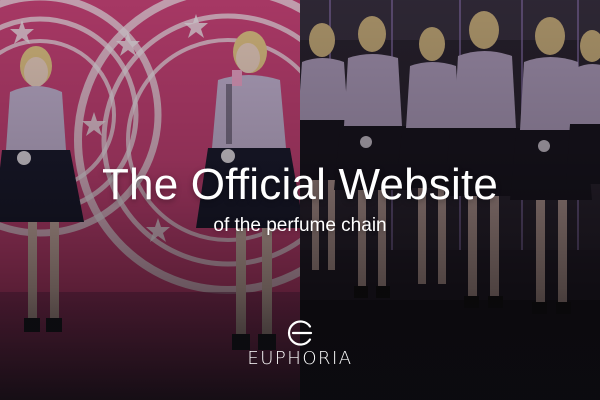  Describe the element at coordinates (300, 333) in the screenshot. I see `euphoria-e-logo-icon` at that location.